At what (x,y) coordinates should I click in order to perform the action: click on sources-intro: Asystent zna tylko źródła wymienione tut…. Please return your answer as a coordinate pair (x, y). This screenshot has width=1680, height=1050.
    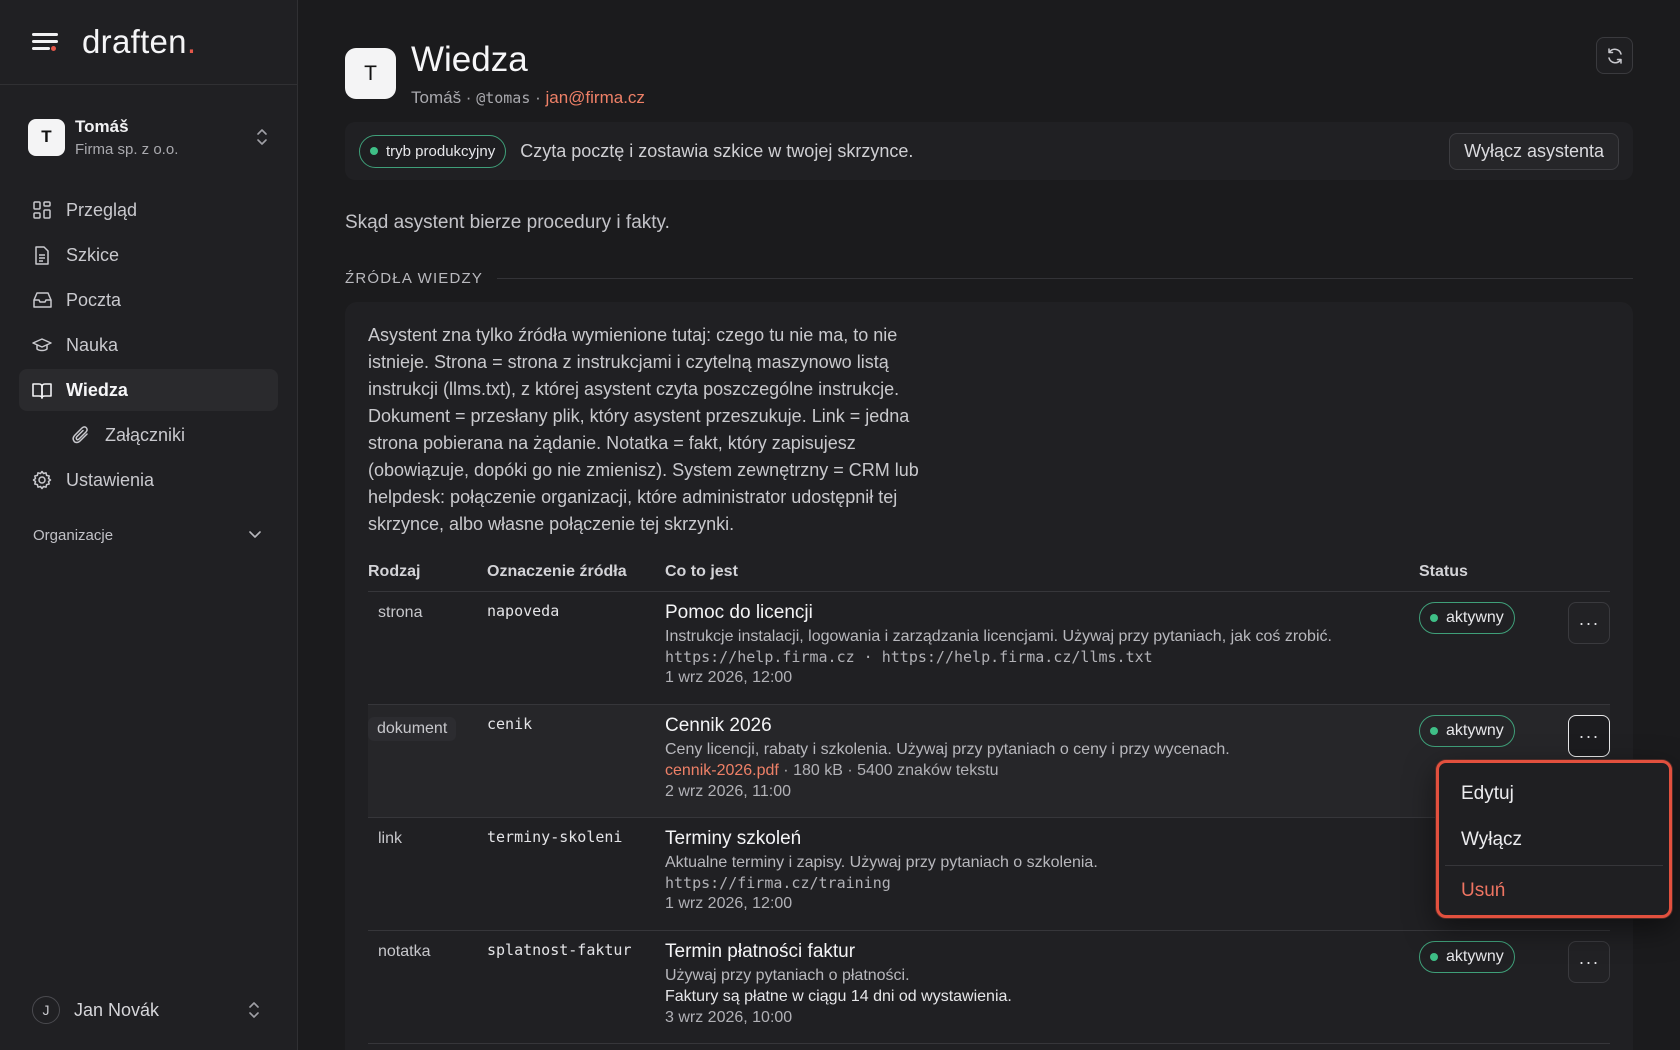
    Looking at the image, I should click on (643, 429).